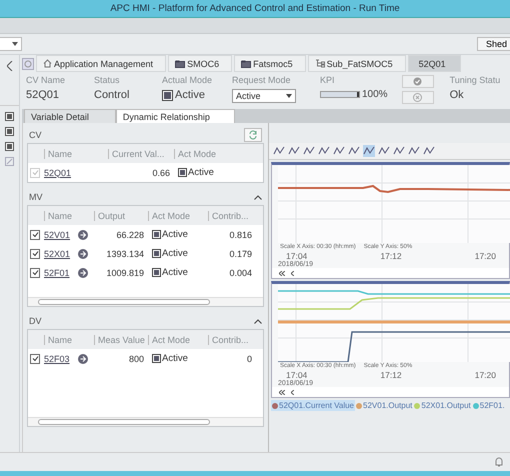 The image size is (510, 476). Describe the element at coordinates (240, 235) in the screenshot. I see `table-cell-text: 0.816` at that location.